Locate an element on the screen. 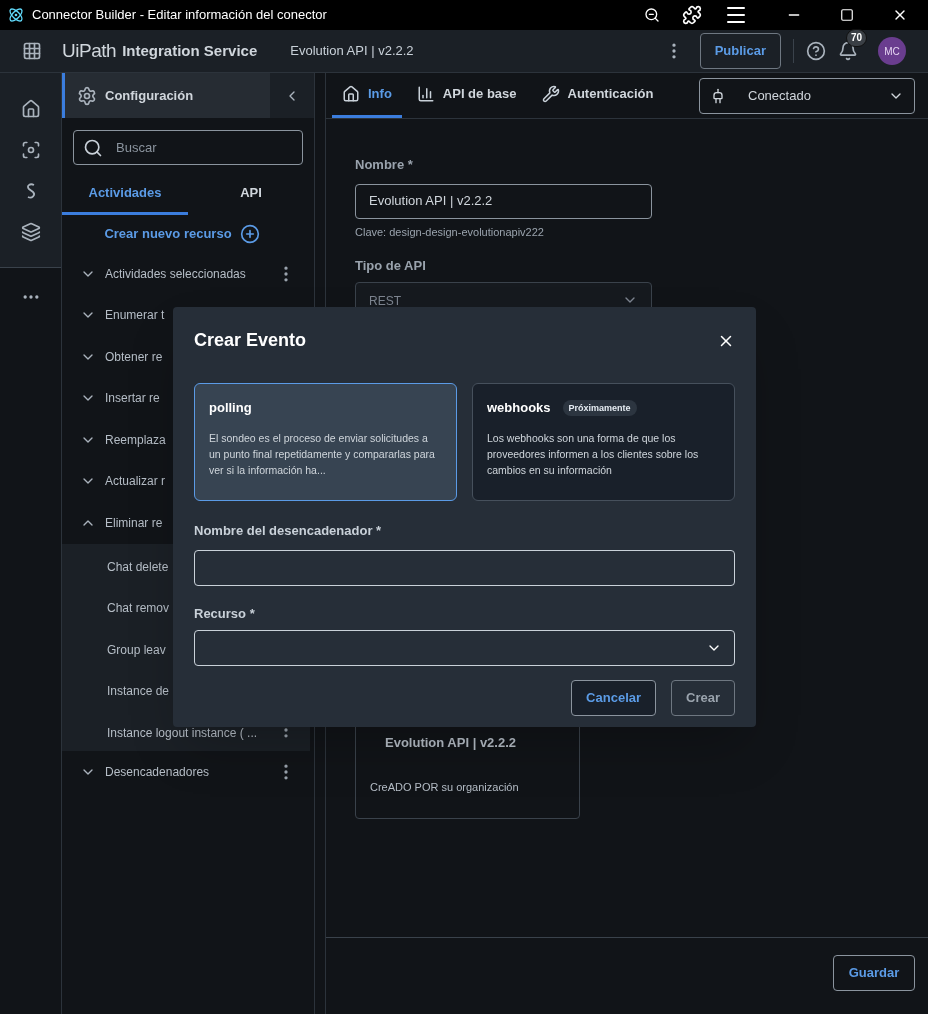 This screenshot has height=1014, width=928. dialog-title: Crear Evento is located at coordinates (250, 340).